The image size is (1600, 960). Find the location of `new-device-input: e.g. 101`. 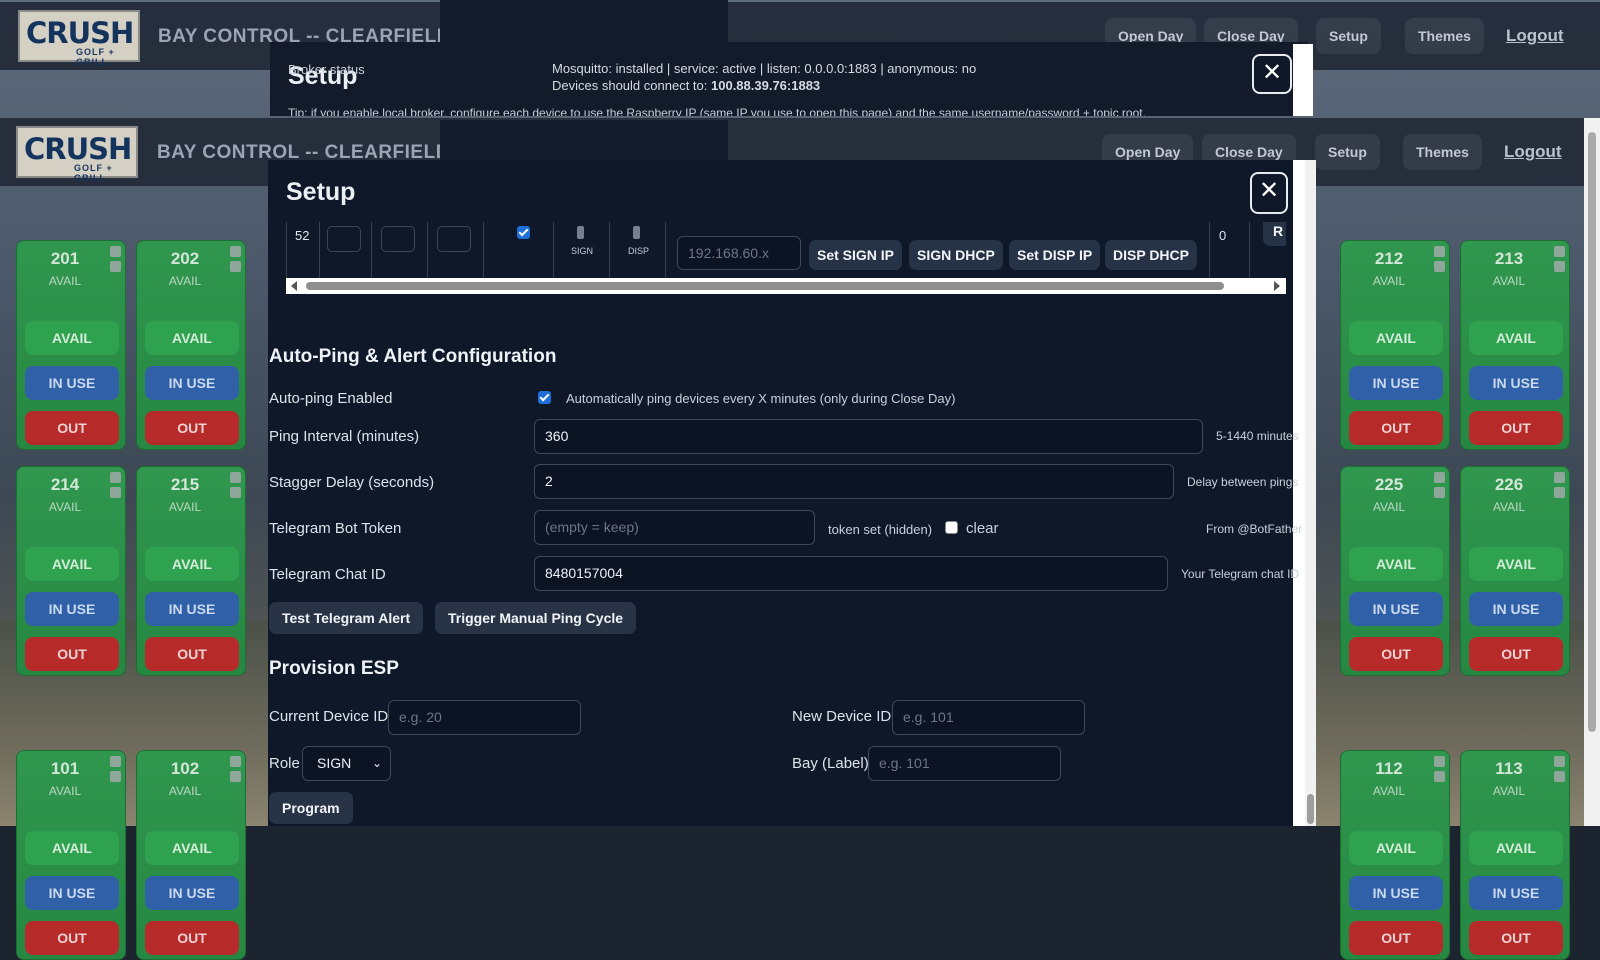

new-device-input: e.g. 101 is located at coordinates (988, 717).